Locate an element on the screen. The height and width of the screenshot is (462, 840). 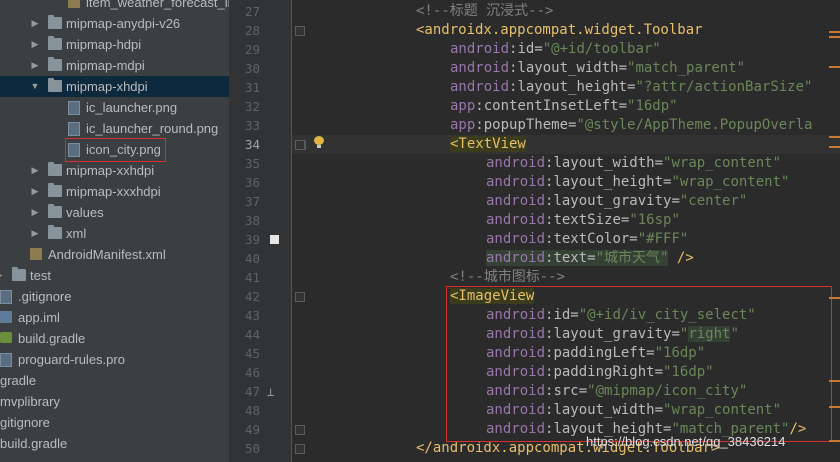
tree-item: ▶ mipmap-xxhdpi is located at coordinates (114, 170).